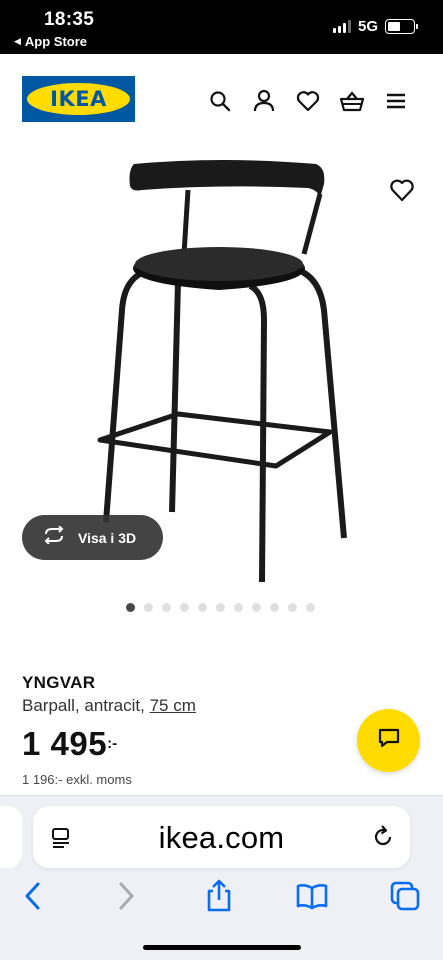 This screenshot has height=960, width=443. What do you see at coordinates (352, 101) in the screenshot?
I see `shopping-basket-icon` at bounding box center [352, 101].